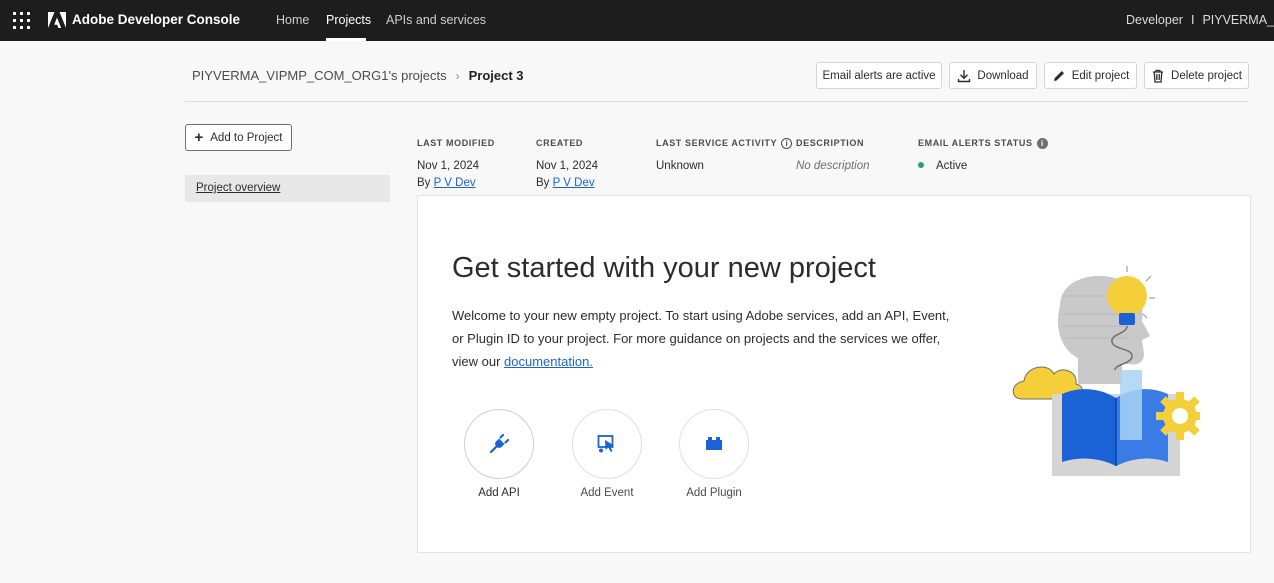 This screenshot has width=1274, height=583. I want to click on download-icon, so click(964, 75).